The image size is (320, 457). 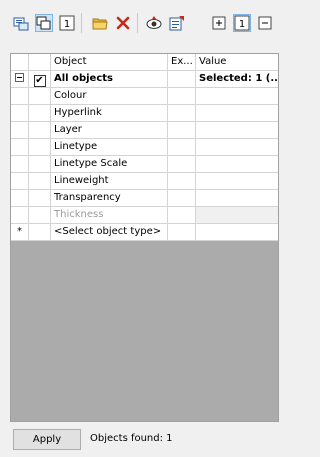 What do you see at coordinates (109, 181) in the screenshot?
I see `property-label: Lineweight` at bounding box center [109, 181].